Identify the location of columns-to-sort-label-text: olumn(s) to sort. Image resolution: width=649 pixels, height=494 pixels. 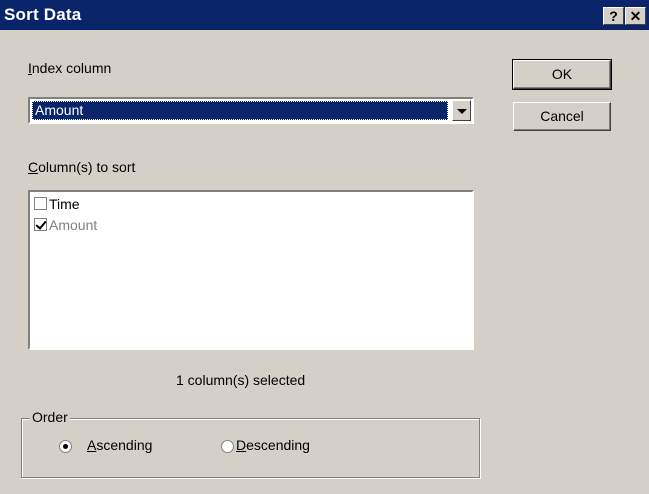
(87, 167).